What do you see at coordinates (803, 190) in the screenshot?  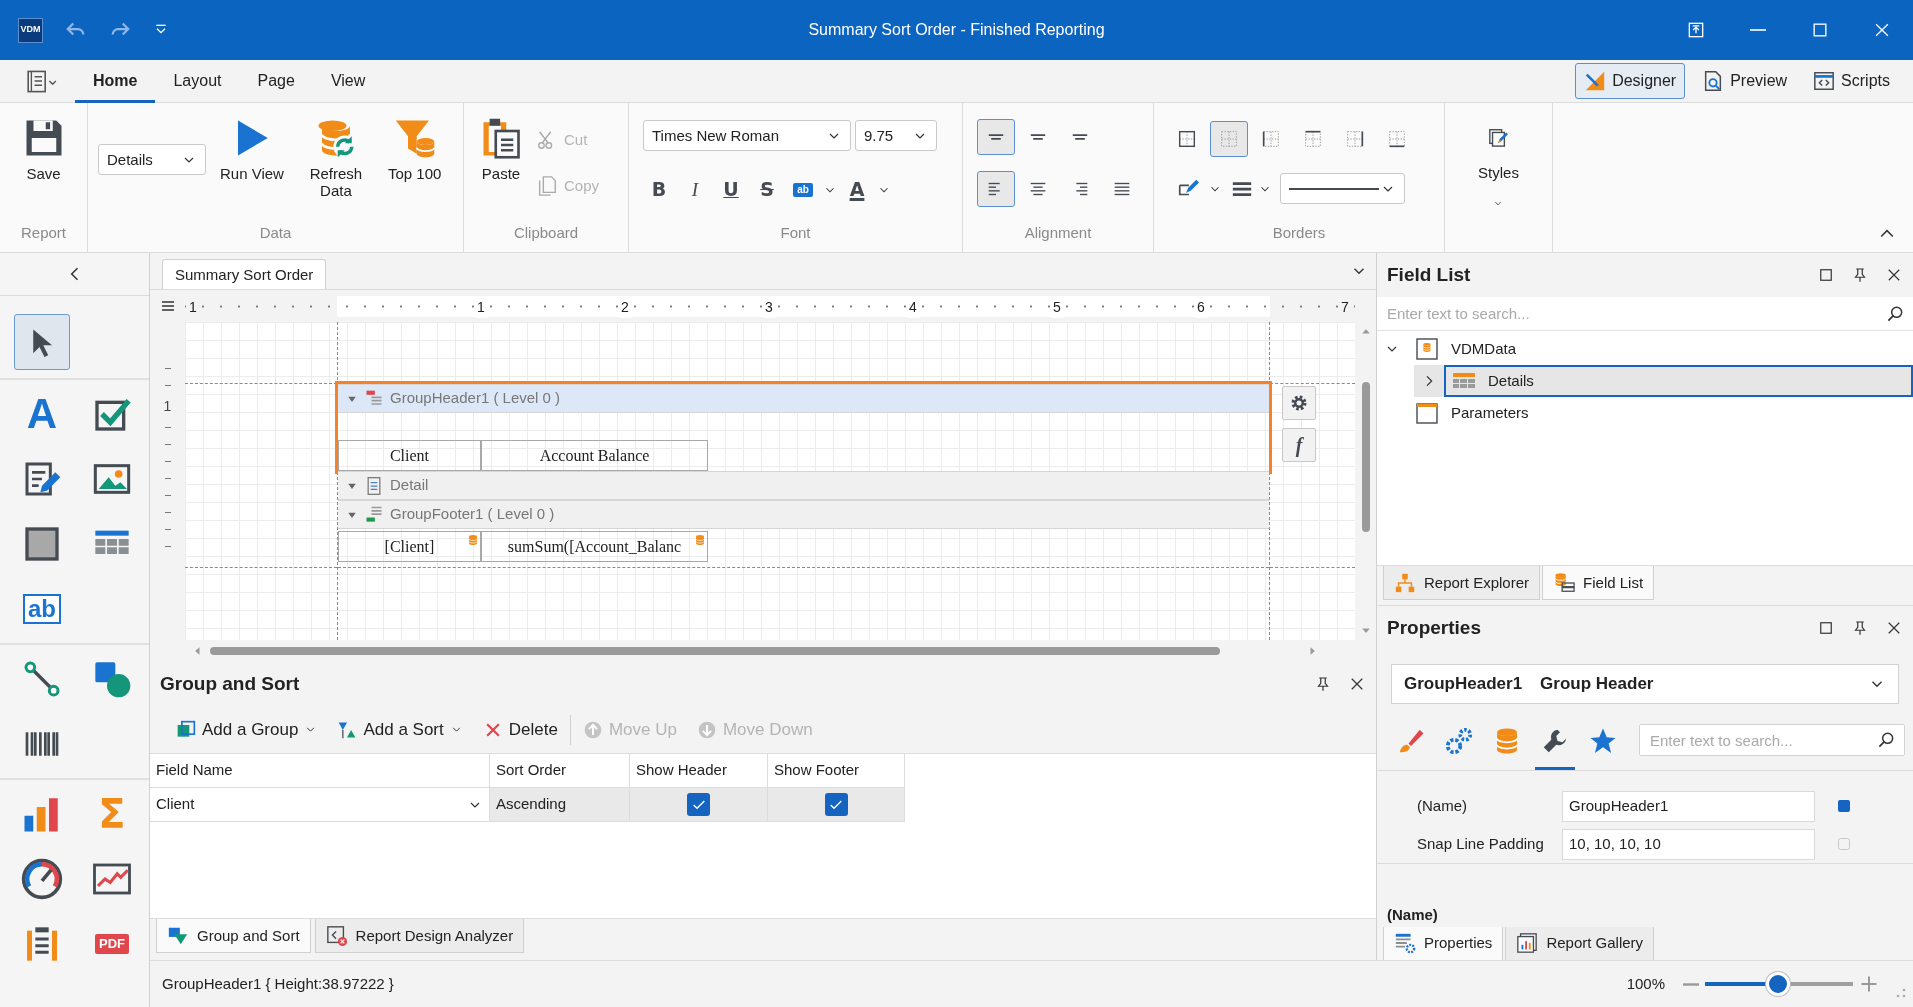 I see `highlight-button: ab` at bounding box center [803, 190].